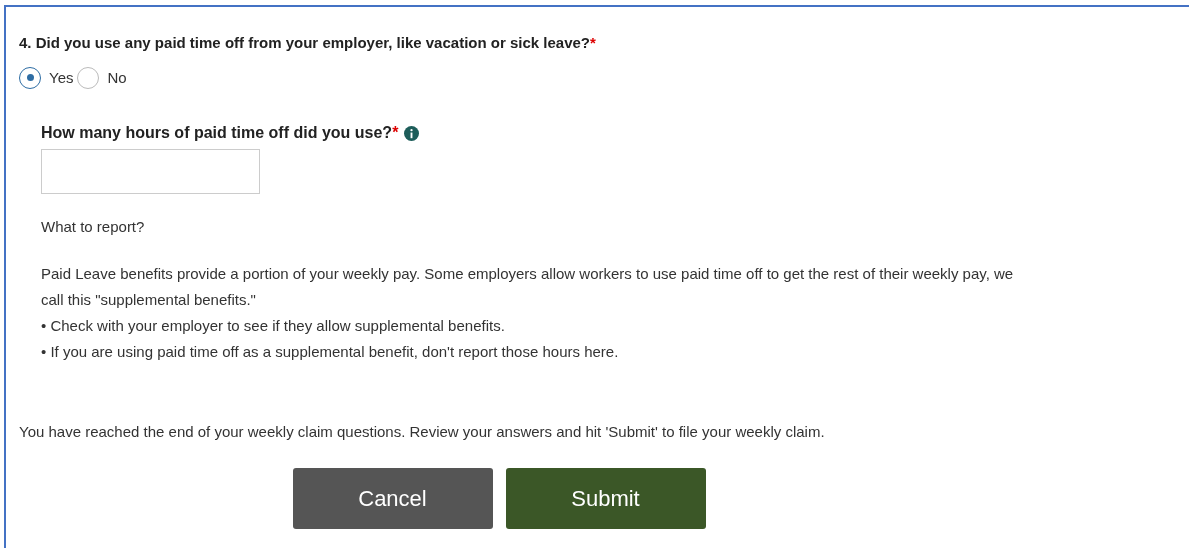  Describe the element at coordinates (46, 77) in the screenshot. I see `radio-option: Yes` at that location.